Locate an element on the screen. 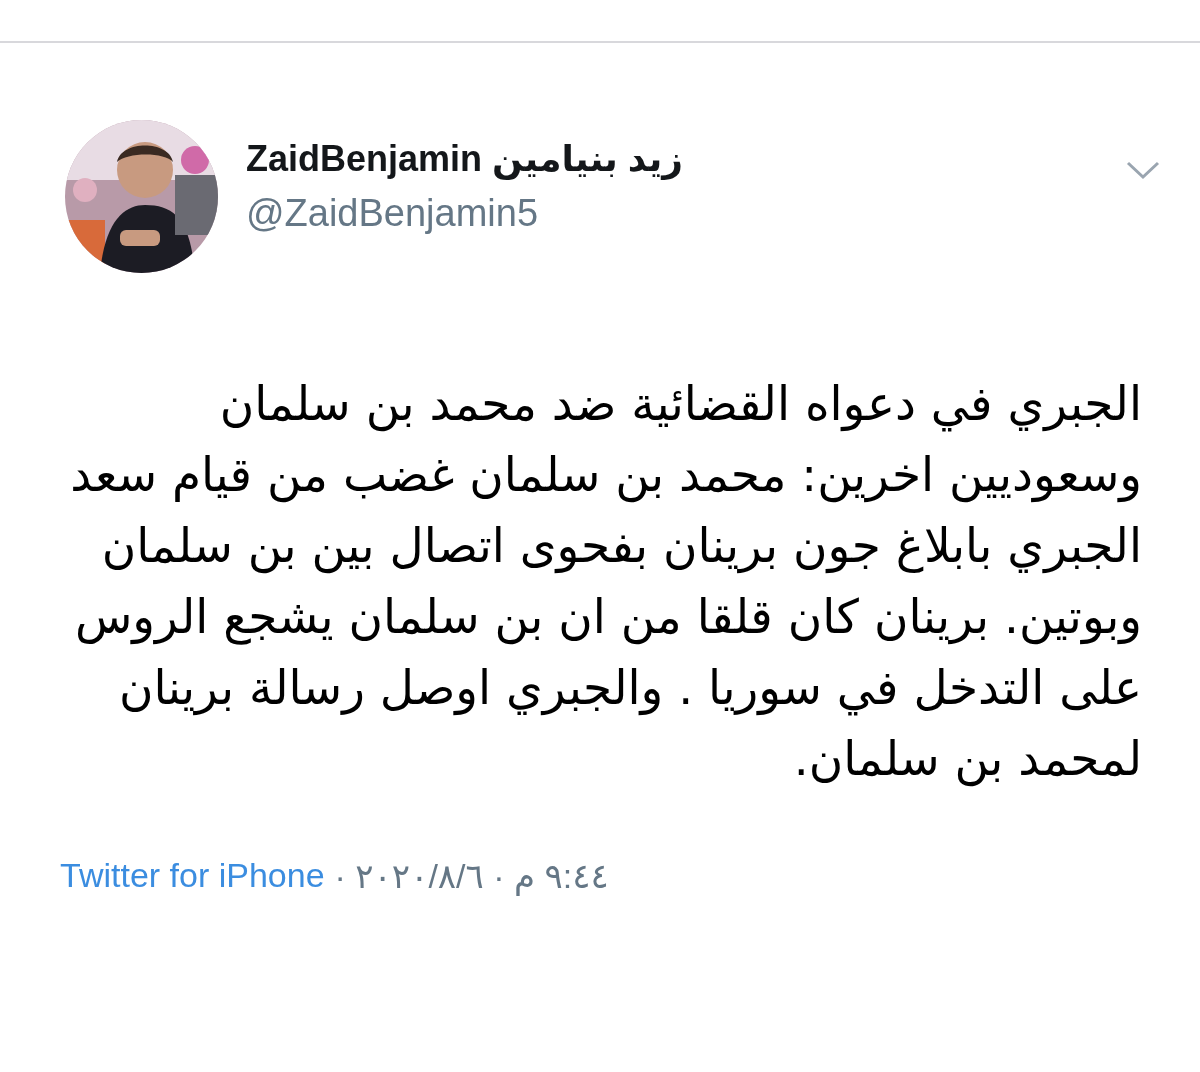  chevron-icon is located at coordinates (1143, 170).